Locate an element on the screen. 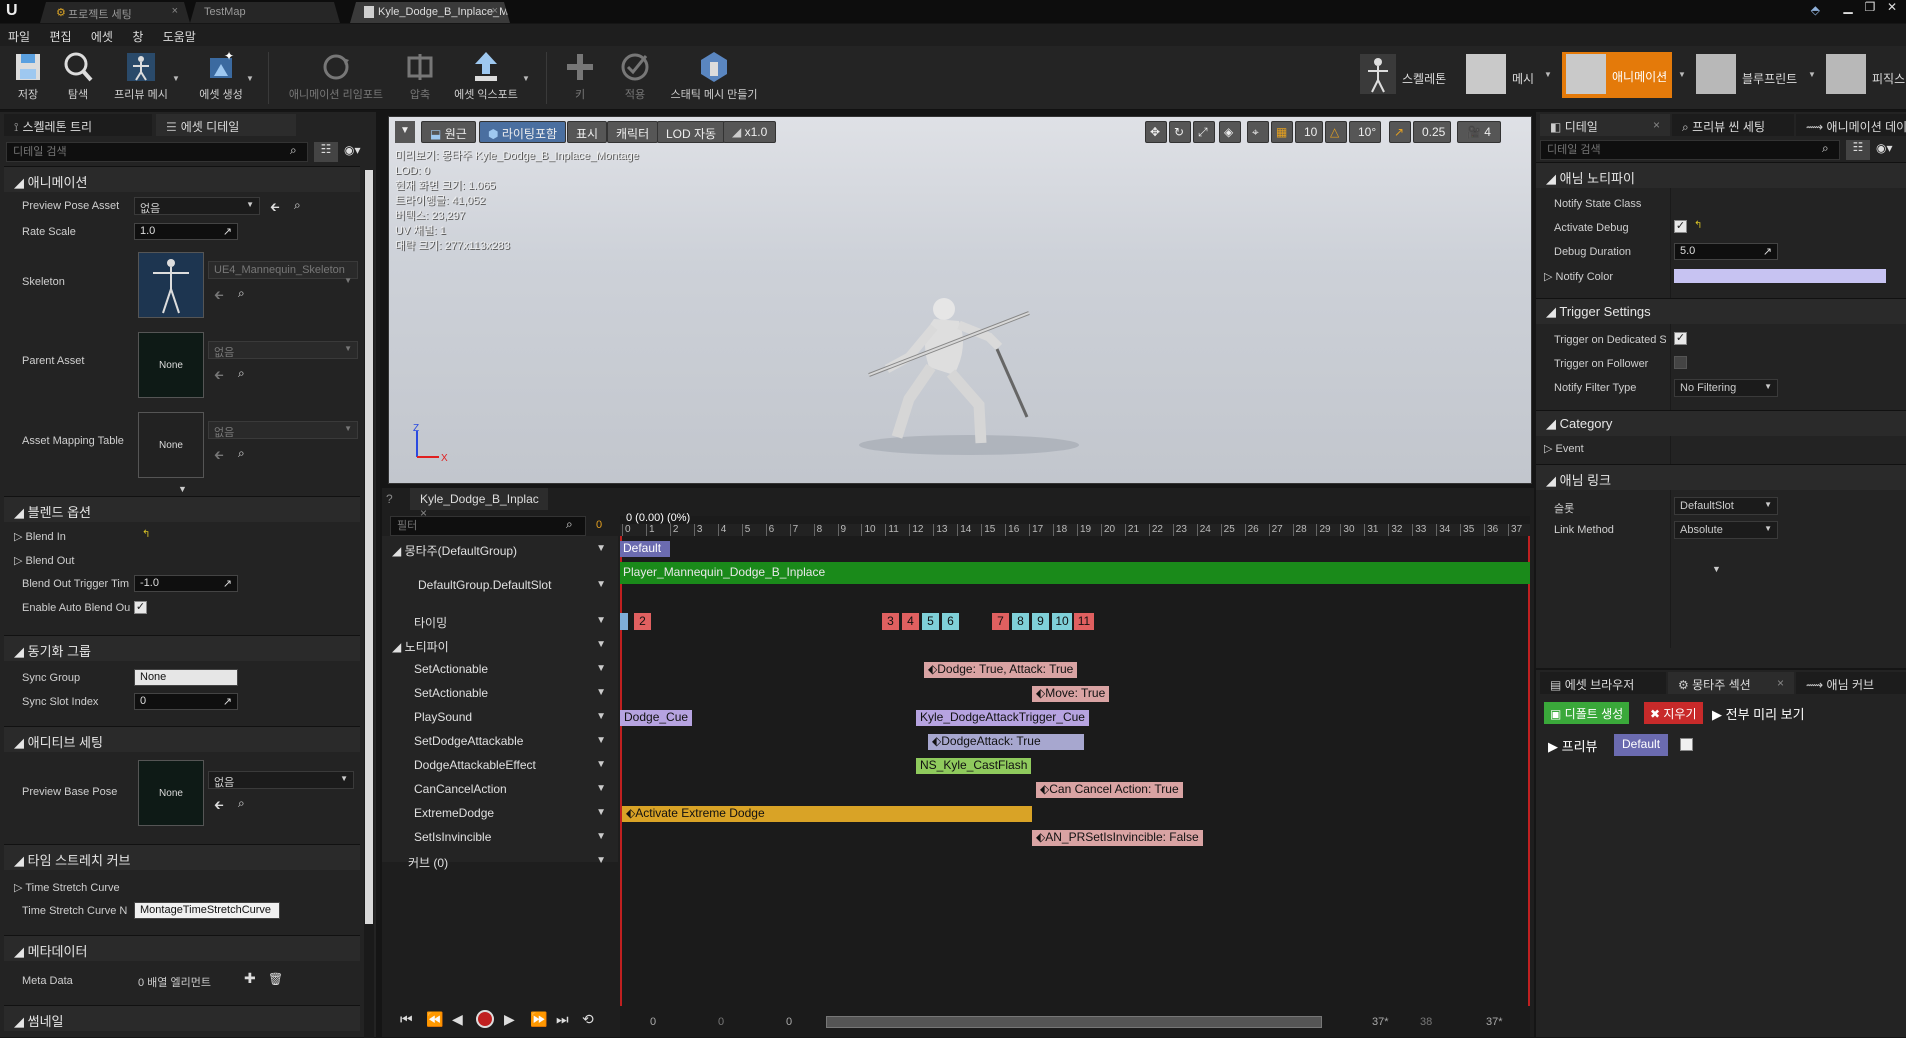 The width and height of the screenshot is (1906, 1038). preview-pose-asset-dropdown: 없음 ▼ is located at coordinates (197, 206).